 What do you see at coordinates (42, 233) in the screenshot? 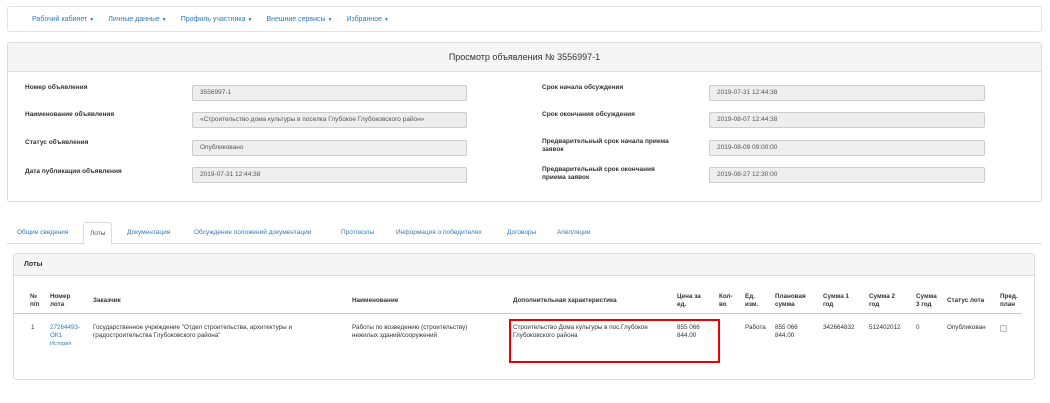
I see `tab-general-info: Общие сведения` at bounding box center [42, 233].